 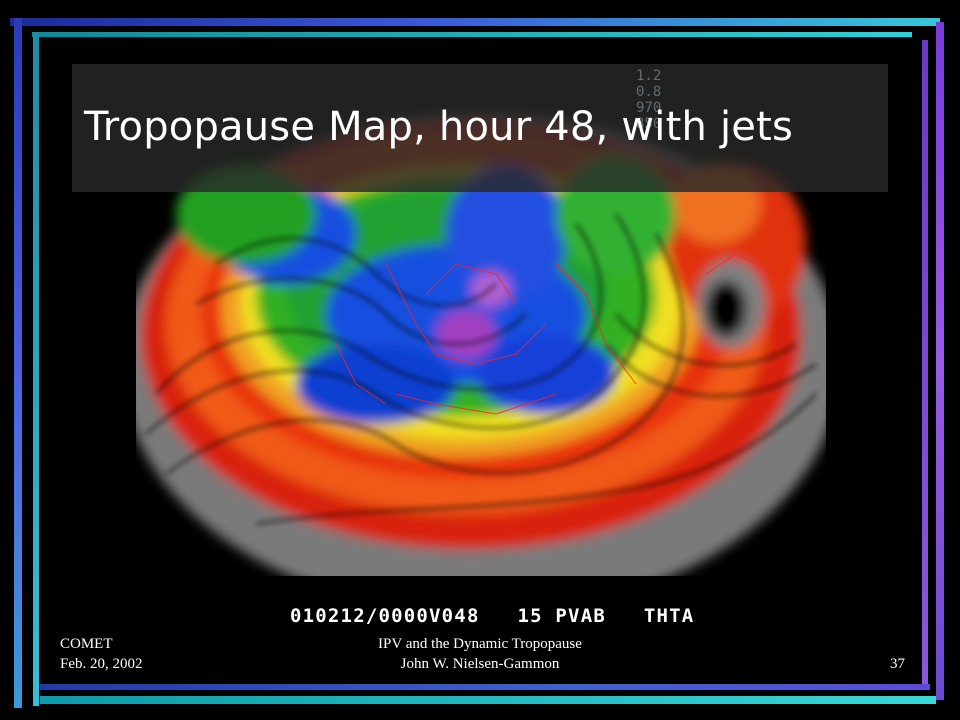 What do you see at coordinates (940, 361) in the screenshot?
I see `frame-bar-right-outer` at bounding box center [940, 361].